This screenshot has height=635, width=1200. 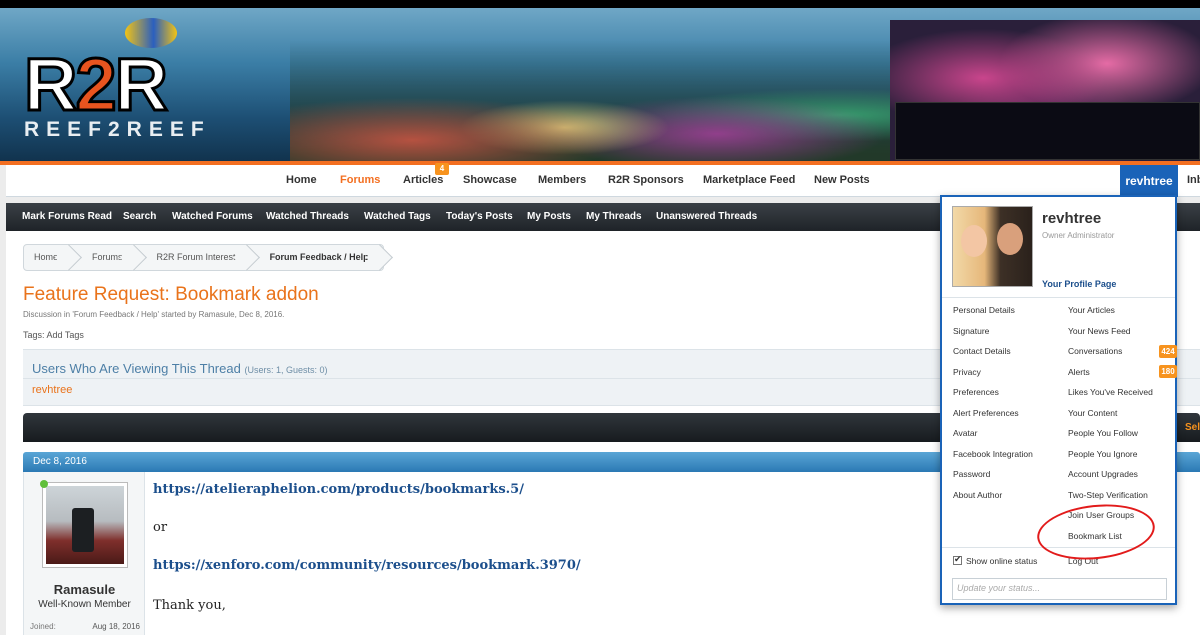 What do you see at coordinates (993, 356) in the screenshot?
I see `menu-contact-details: Contact Details` at bounding box center [993, 356].